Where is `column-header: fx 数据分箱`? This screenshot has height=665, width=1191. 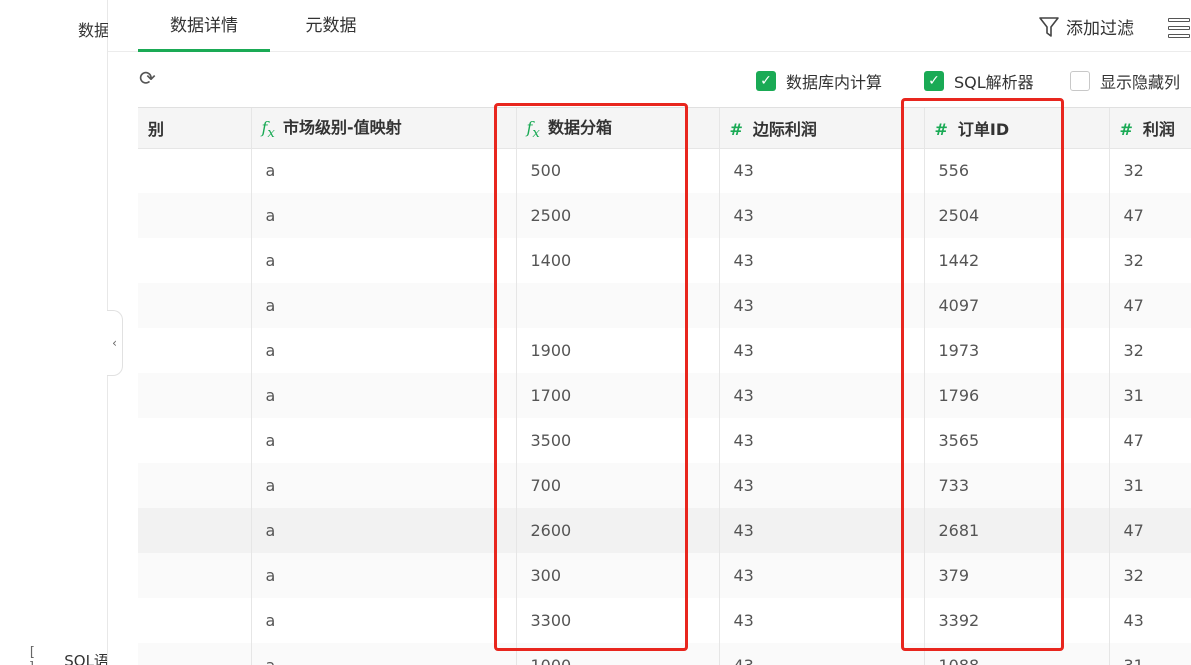
column-header: fx 数据分箱 is located at coordinates (618, 128).